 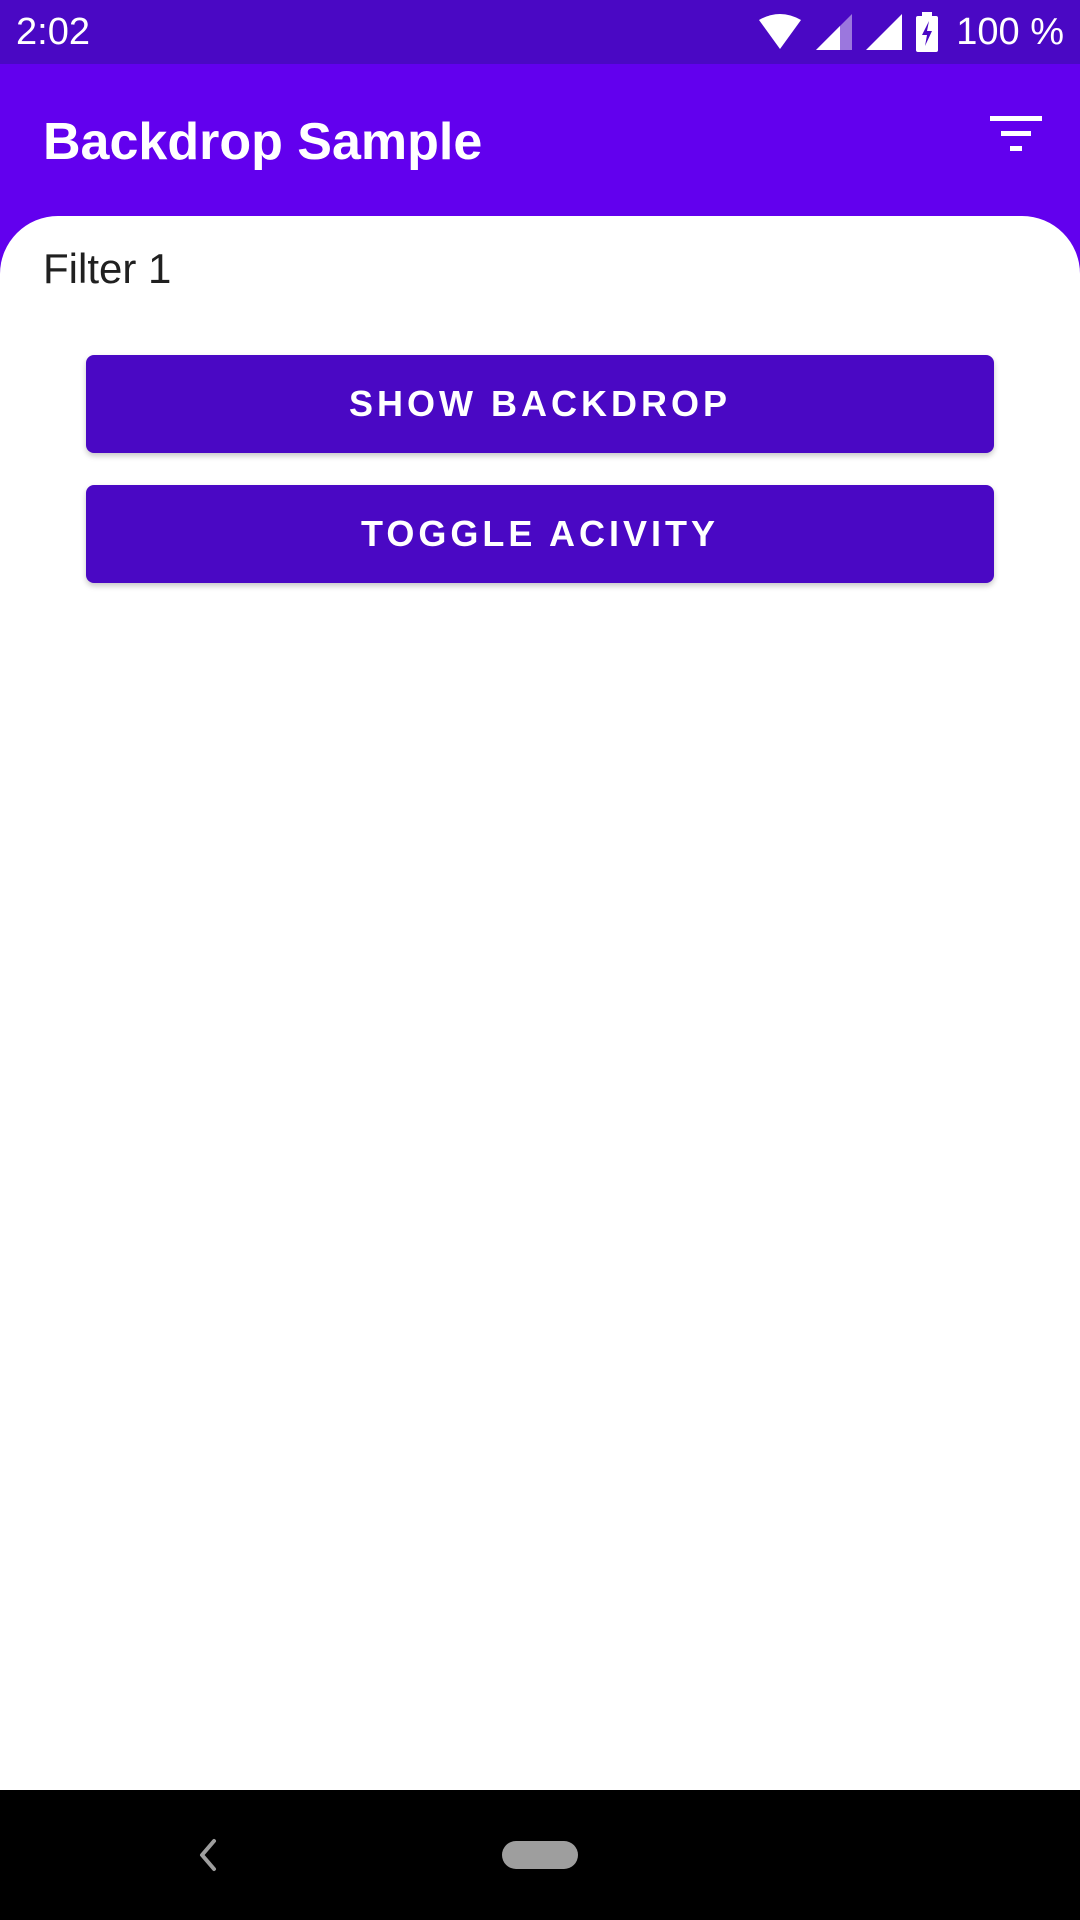 I want to click on app-bar: Backdrop Sample, so click(x=540, y=140).